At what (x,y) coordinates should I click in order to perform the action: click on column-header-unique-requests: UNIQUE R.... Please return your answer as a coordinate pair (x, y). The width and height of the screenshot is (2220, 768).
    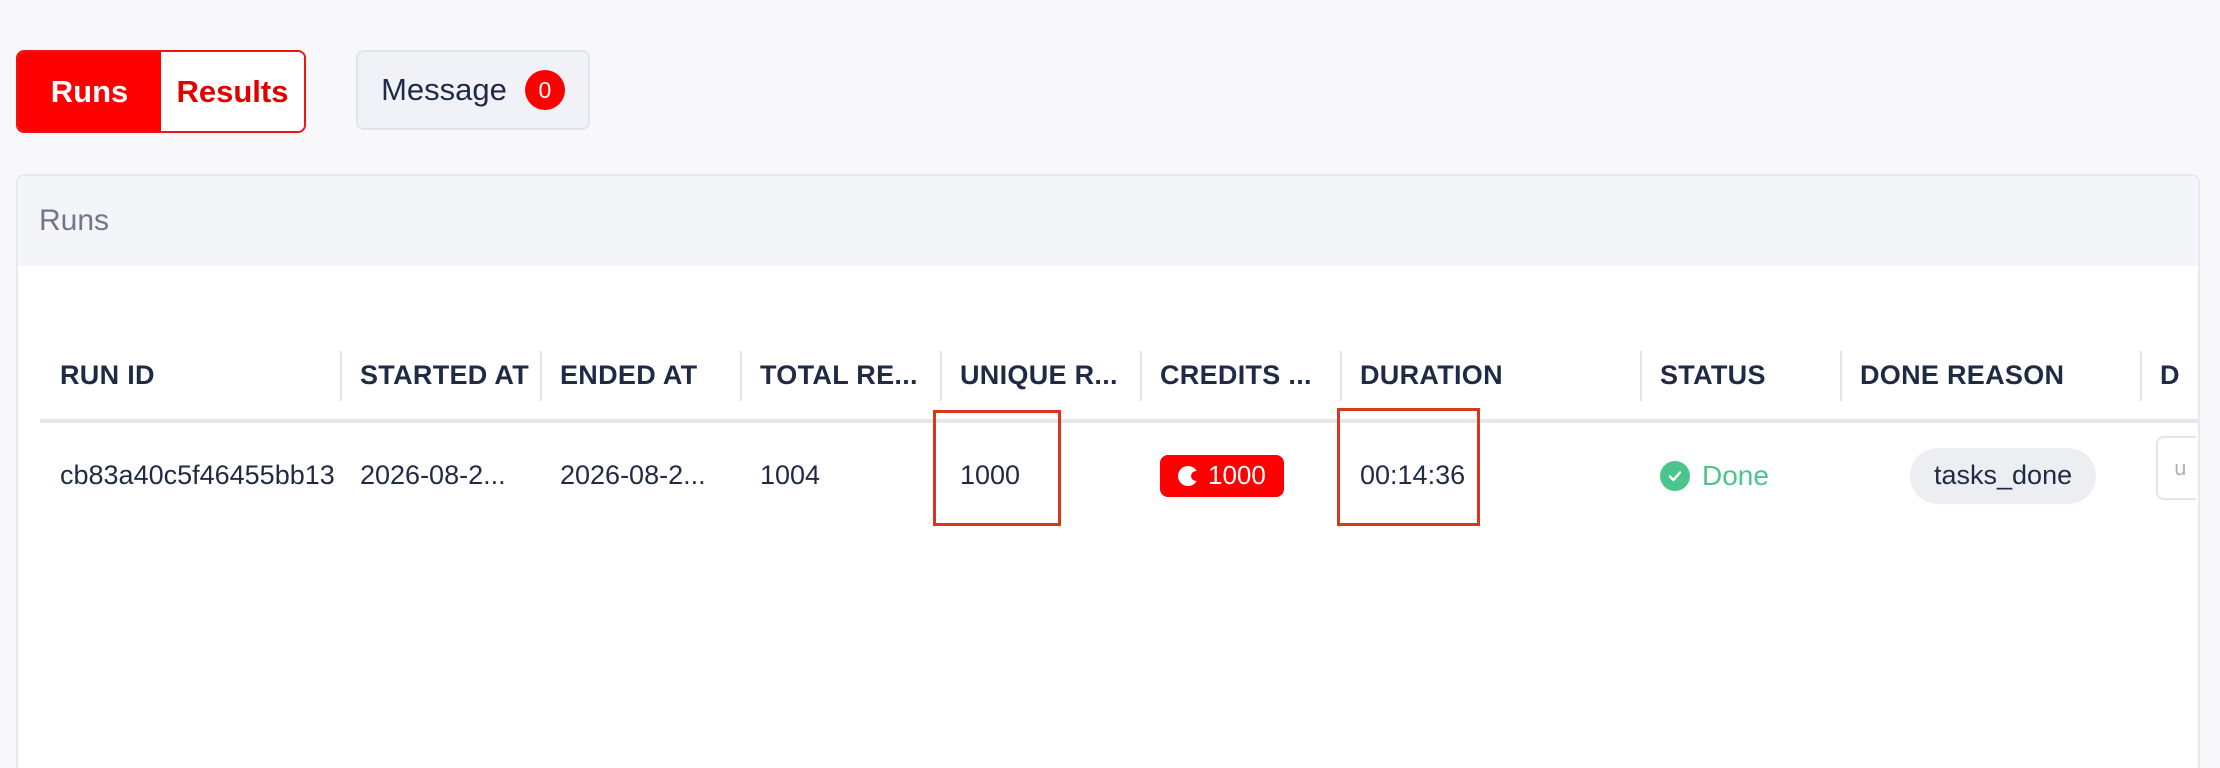
    Looking at the image, I should click on (1050, 375).